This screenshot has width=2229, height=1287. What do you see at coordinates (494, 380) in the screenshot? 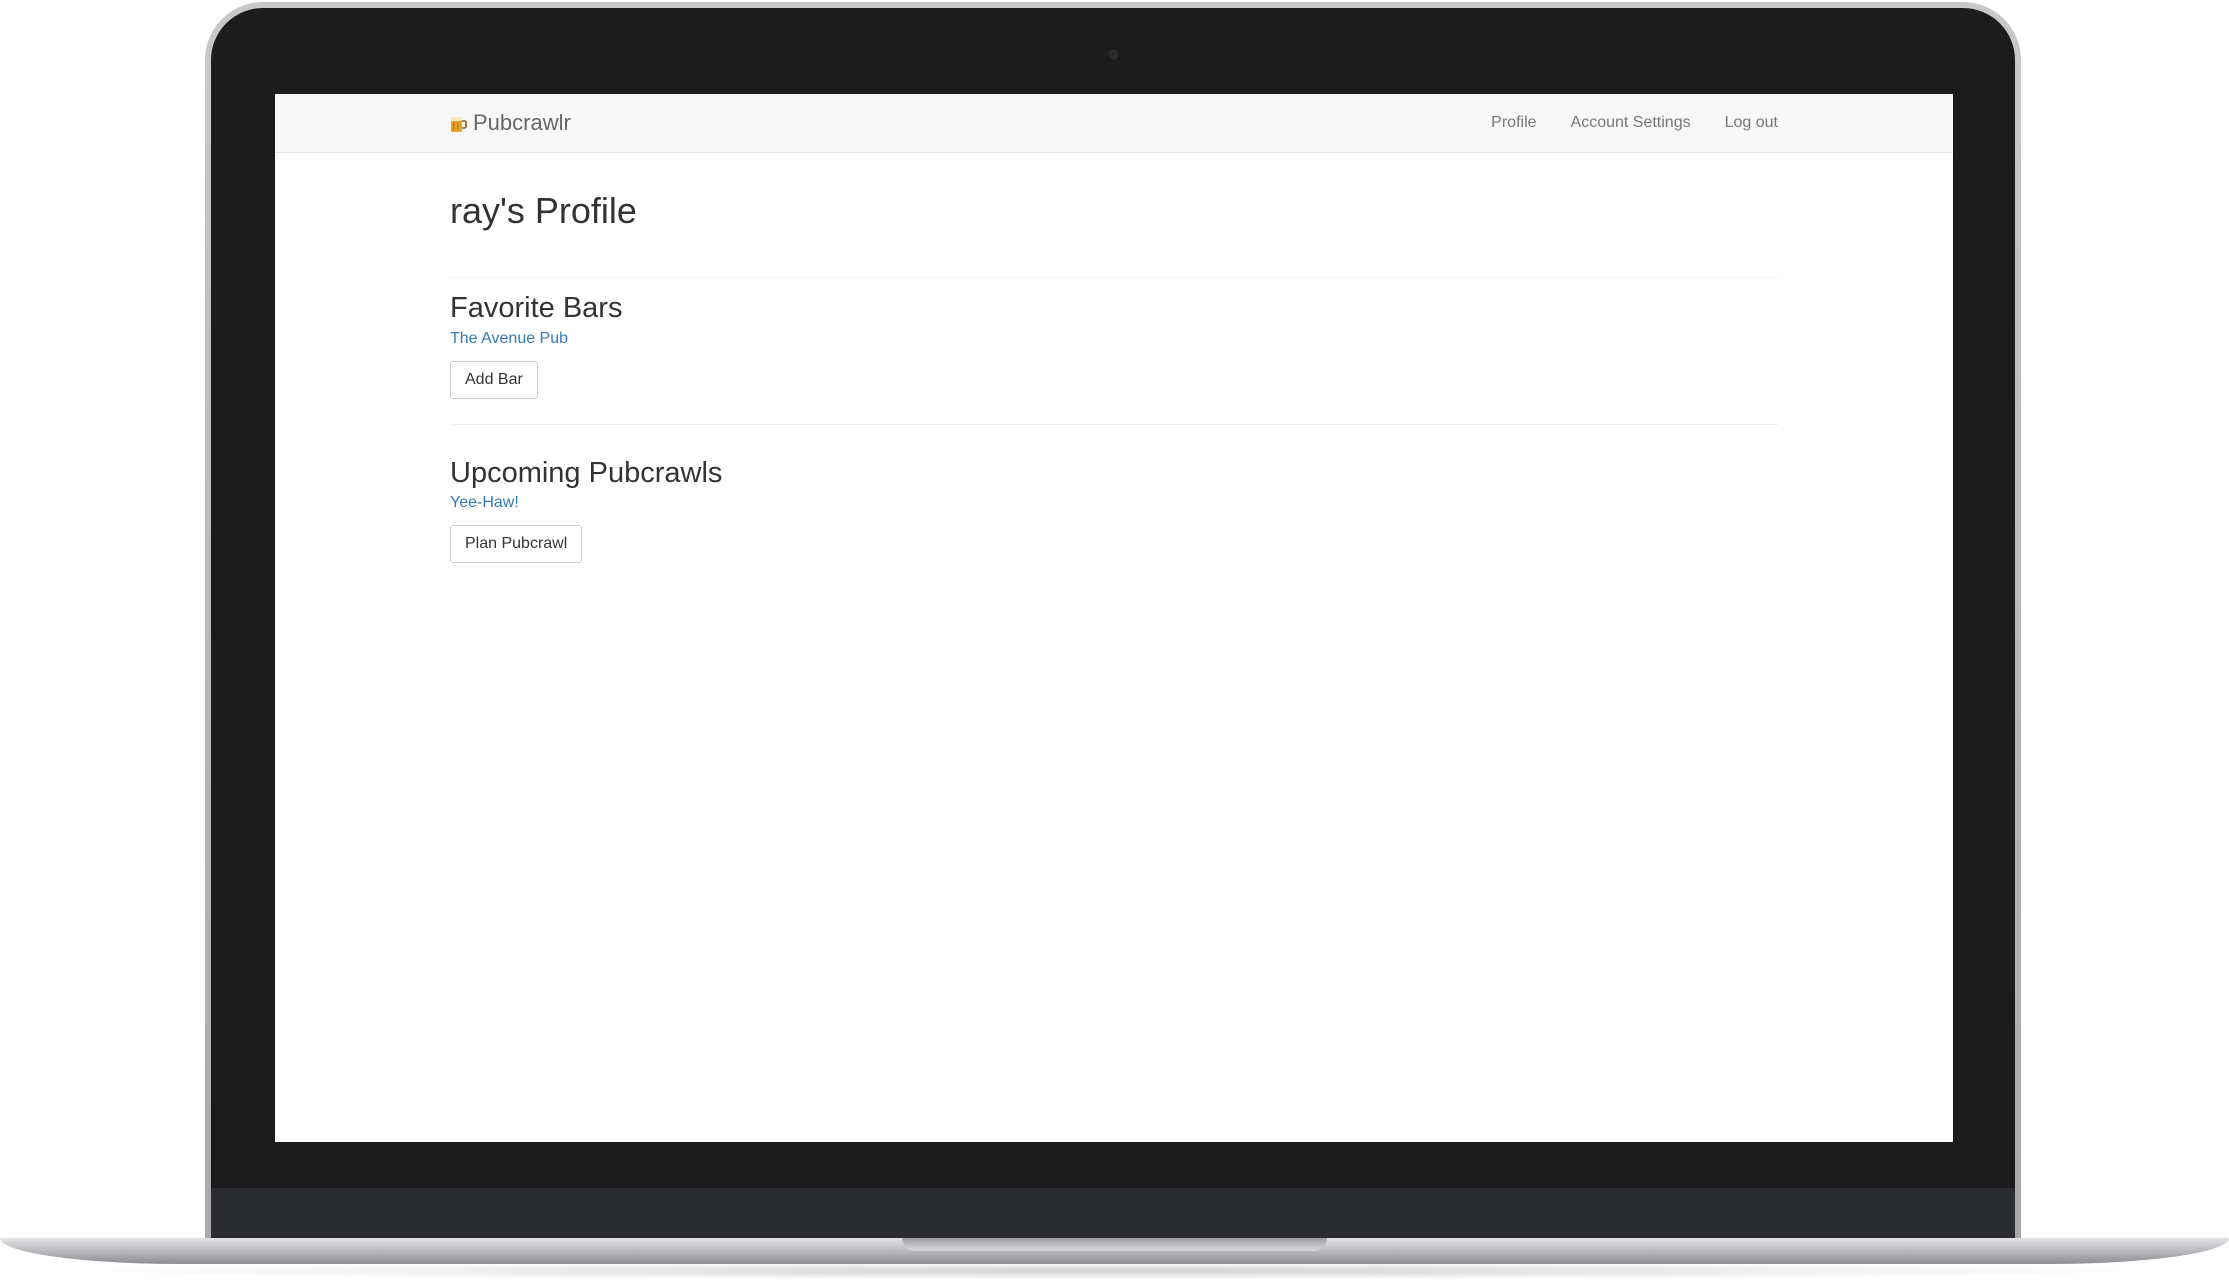
I see `add-bar-button: Add Bar` at bounding box center [494, 380].